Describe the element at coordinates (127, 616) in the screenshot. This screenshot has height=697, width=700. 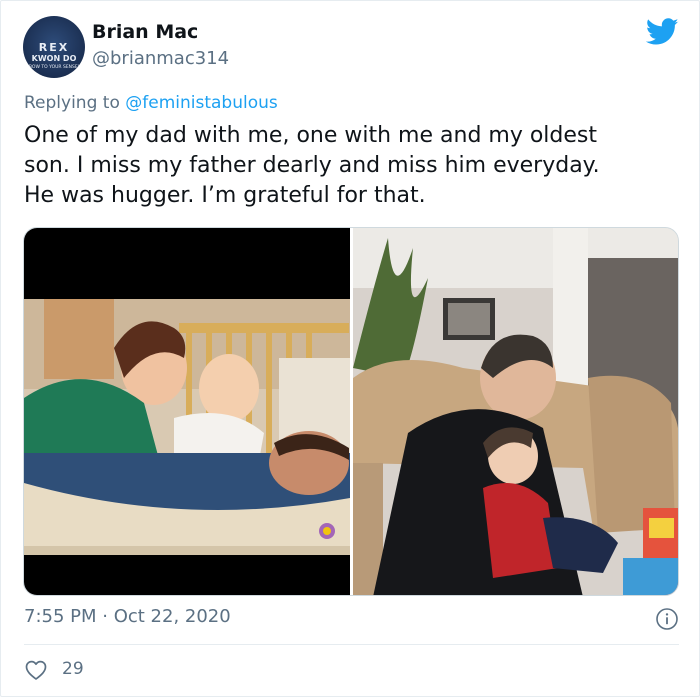
I see `tweet-timestamp: 7:55 PM · Oct 22, 2020` at that location.